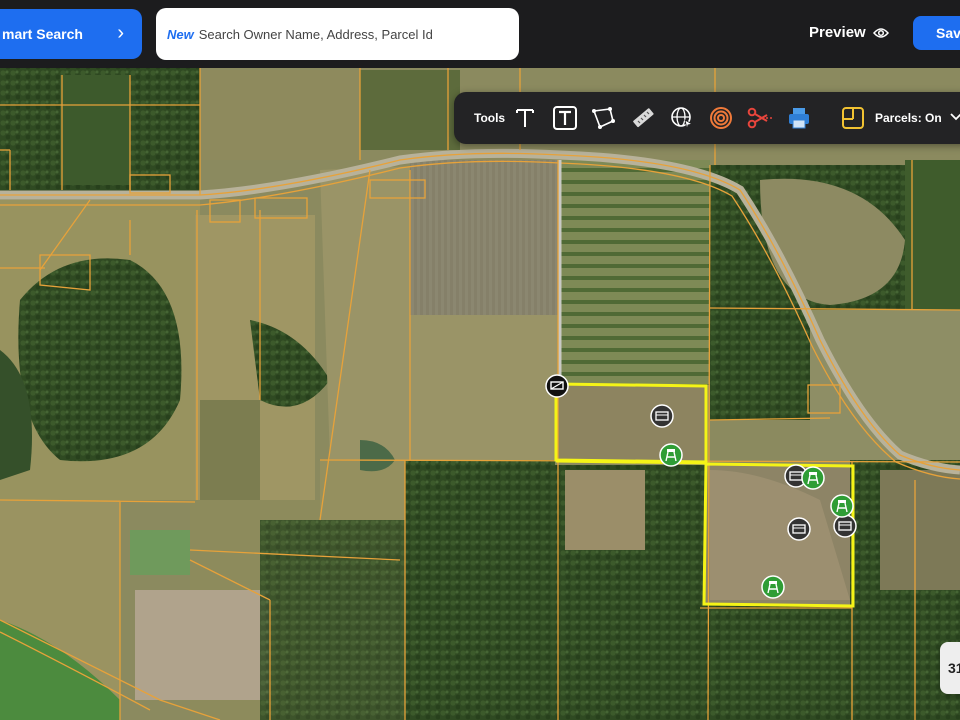 This screenshot has width=960, height=720. I want to click on save-button: Sav, so click(936, 33).